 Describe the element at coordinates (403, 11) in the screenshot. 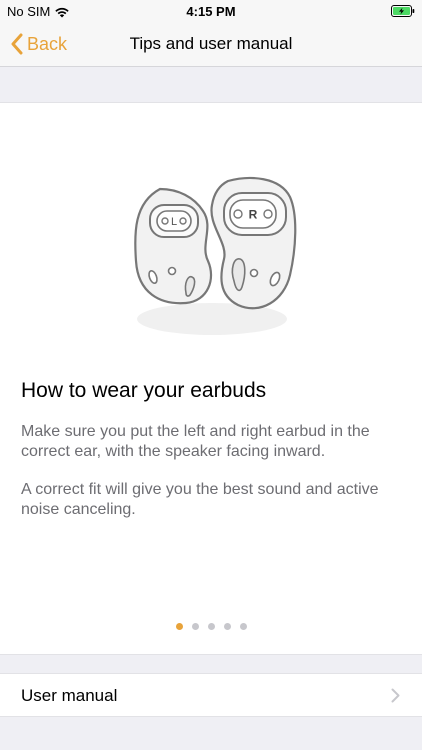

I see `battery-charging-icon` at that location.